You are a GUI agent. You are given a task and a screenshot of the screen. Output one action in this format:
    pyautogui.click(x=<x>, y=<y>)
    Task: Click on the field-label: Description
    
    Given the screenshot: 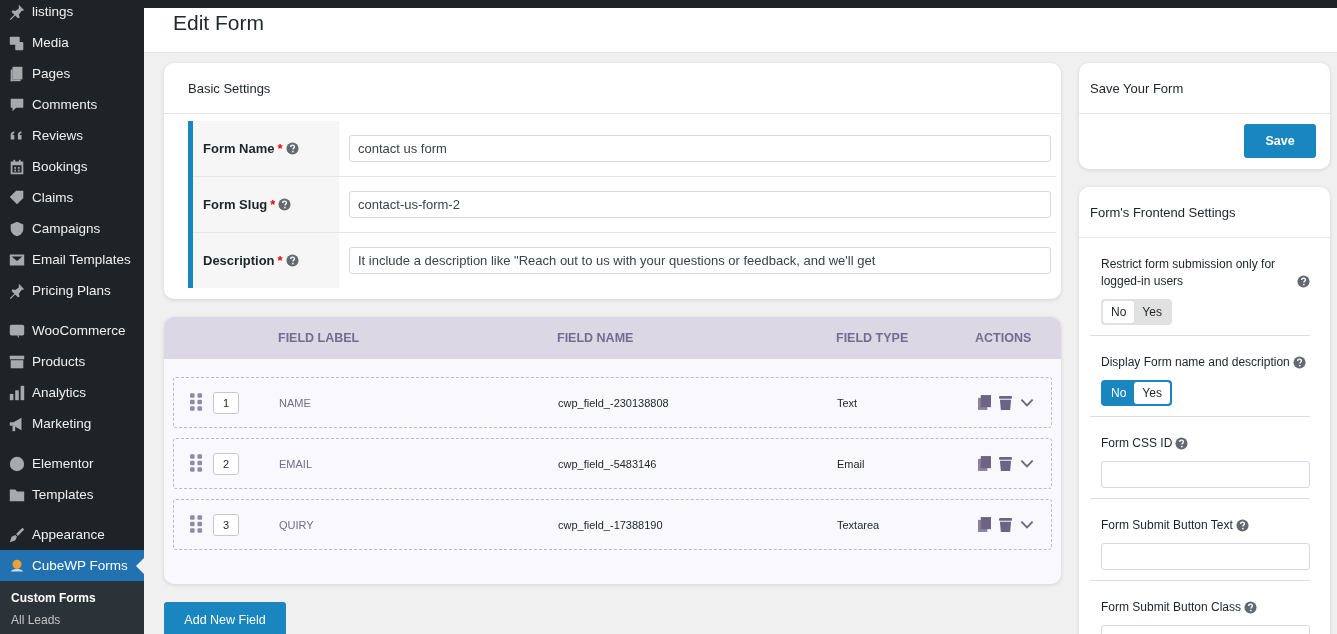 What is the action you would take?
    pyautogui.click(x=239, y=260)
    